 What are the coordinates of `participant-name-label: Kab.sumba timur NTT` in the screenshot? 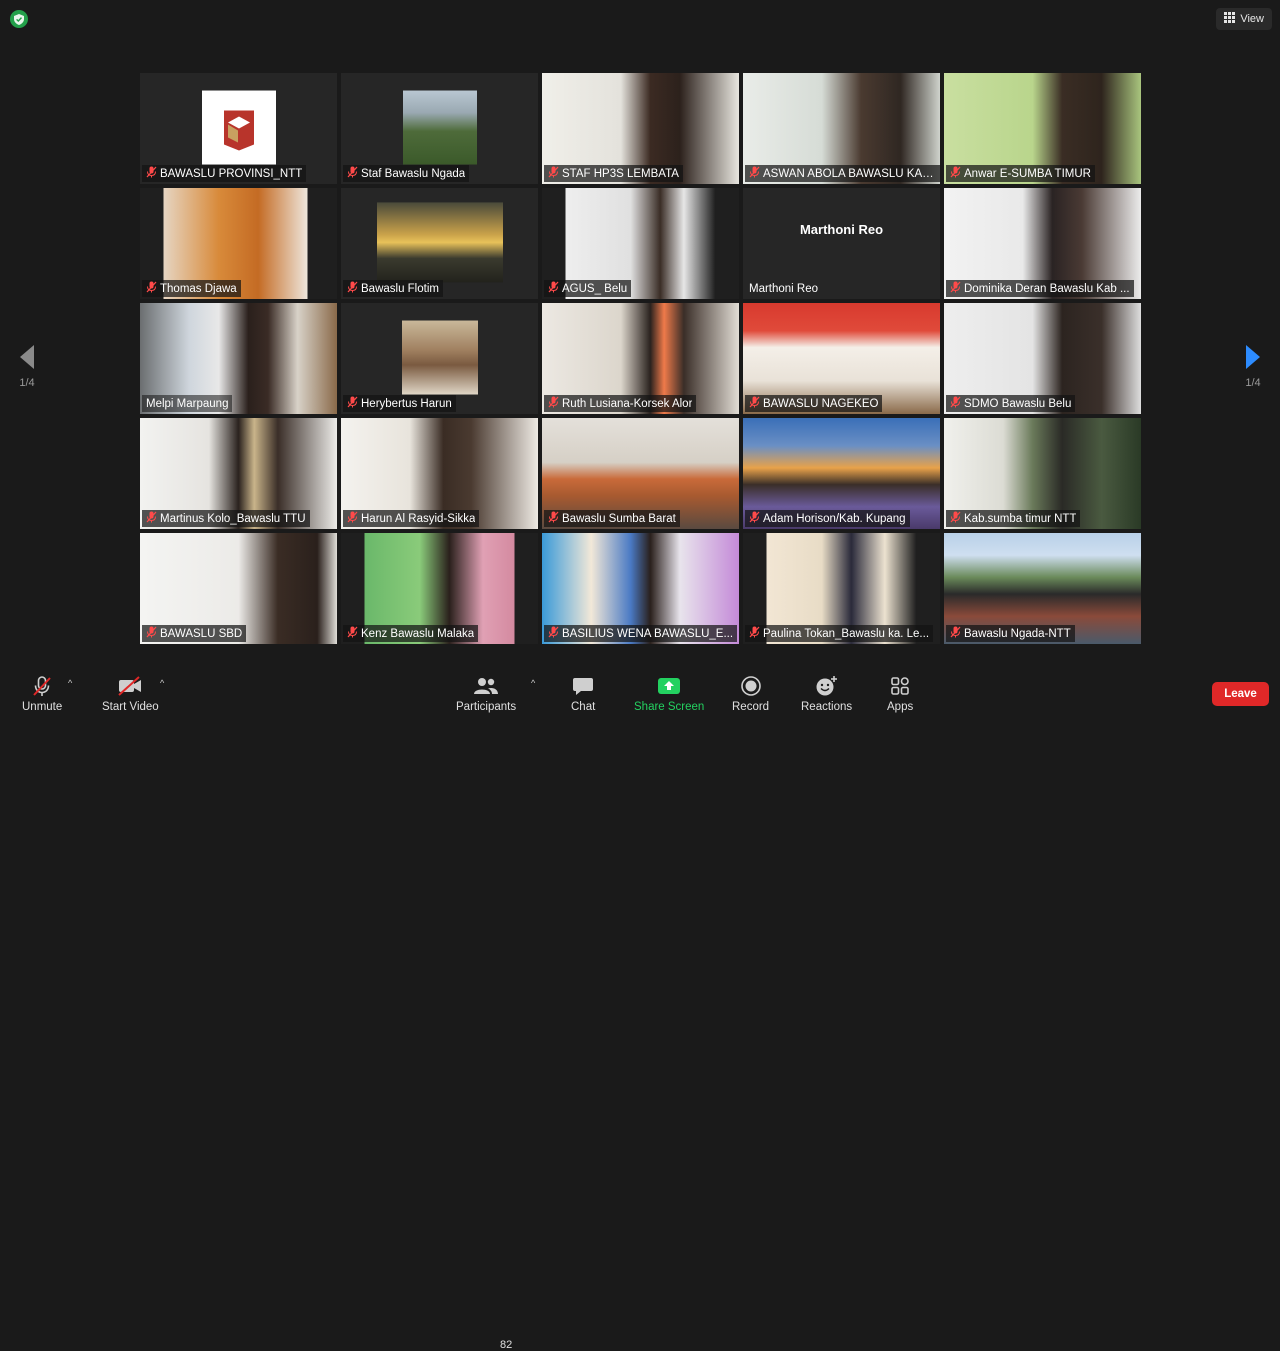 It's located at (1013, 518).